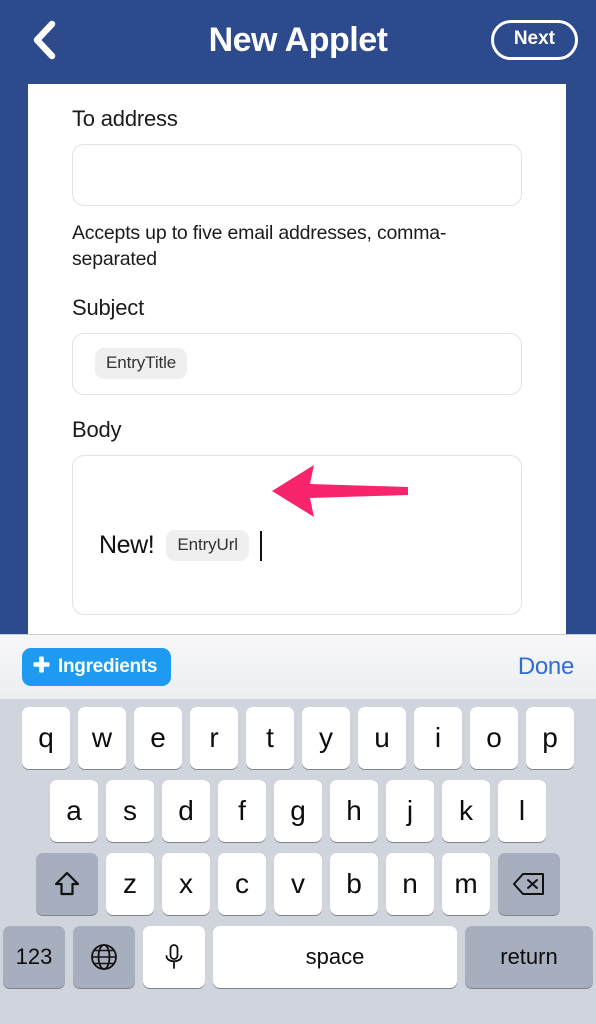 The image size is (596, 1024). Describe the element at coordinates (354, 811) in the screenshot. I see `key-h: h` at that location.